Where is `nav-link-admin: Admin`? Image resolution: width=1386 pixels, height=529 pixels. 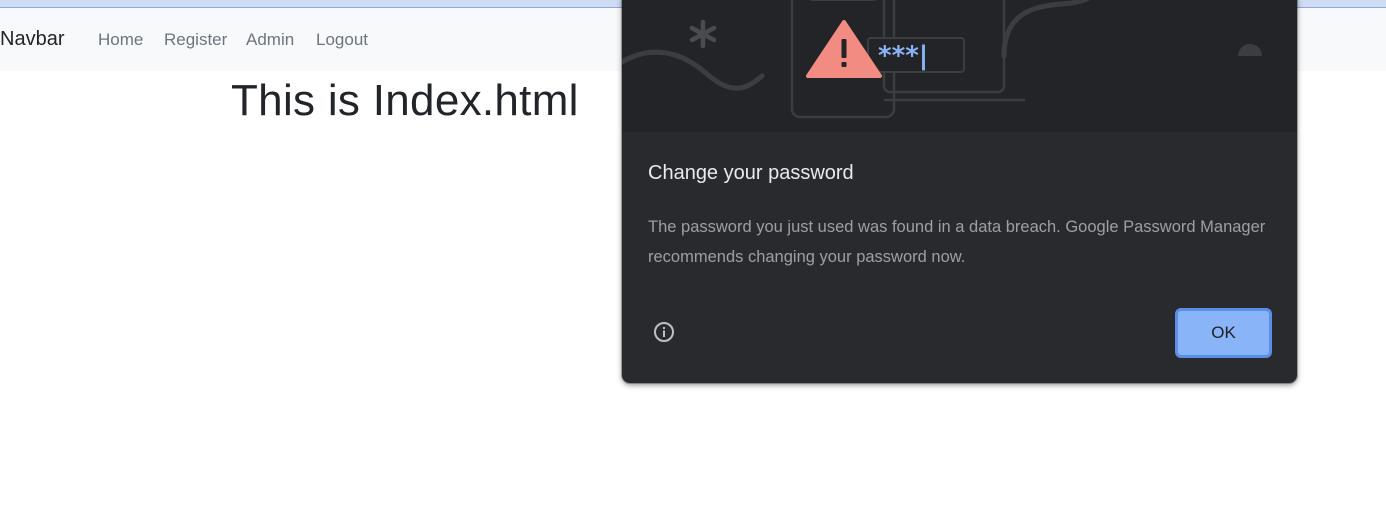 nav-link-admin: Admin is located at coordinates (270, 40).